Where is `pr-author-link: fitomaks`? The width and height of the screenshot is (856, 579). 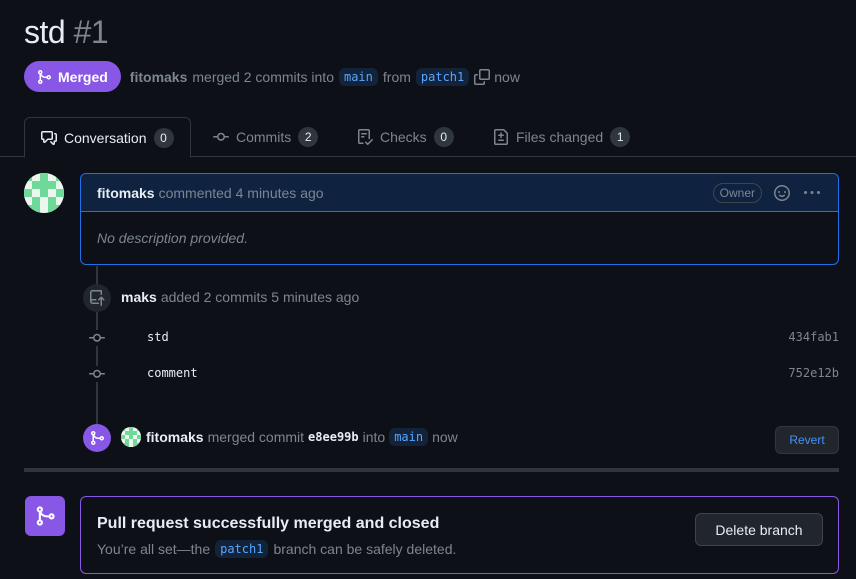 pr-author-link: fitomaks is located at coordinates (159, 77).